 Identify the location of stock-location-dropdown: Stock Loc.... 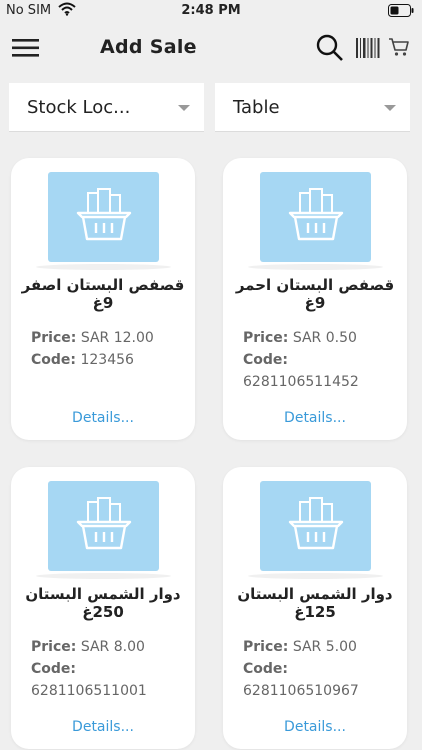
(106, 107).